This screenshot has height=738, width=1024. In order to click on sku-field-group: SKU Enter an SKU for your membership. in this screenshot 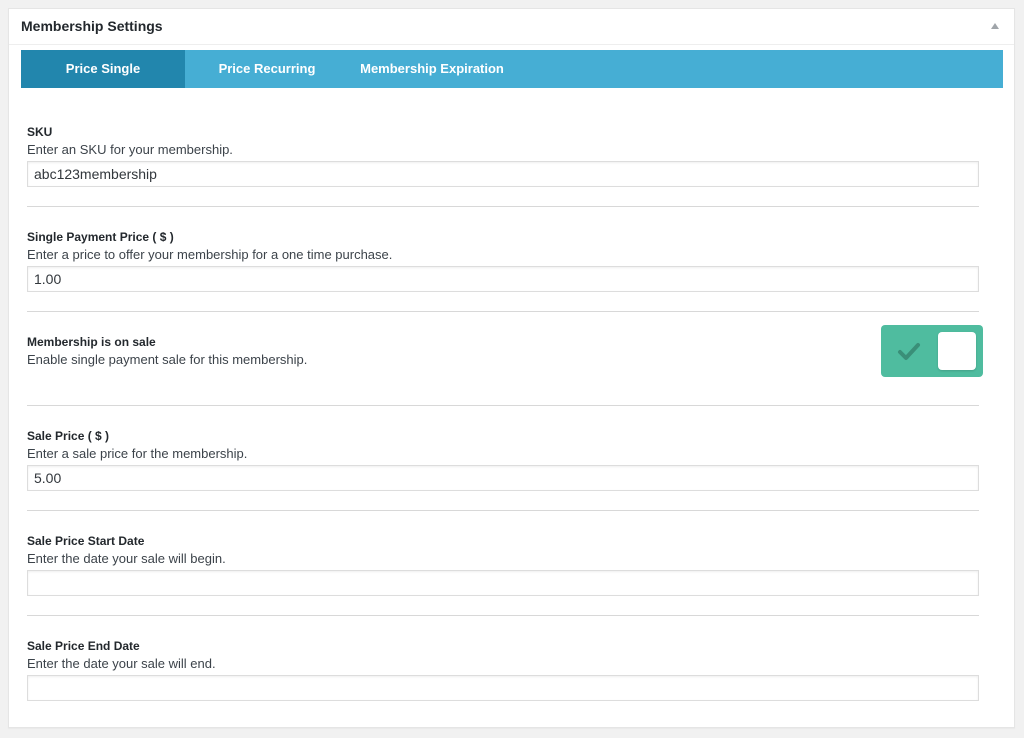, I will do `click(503, 155)`.